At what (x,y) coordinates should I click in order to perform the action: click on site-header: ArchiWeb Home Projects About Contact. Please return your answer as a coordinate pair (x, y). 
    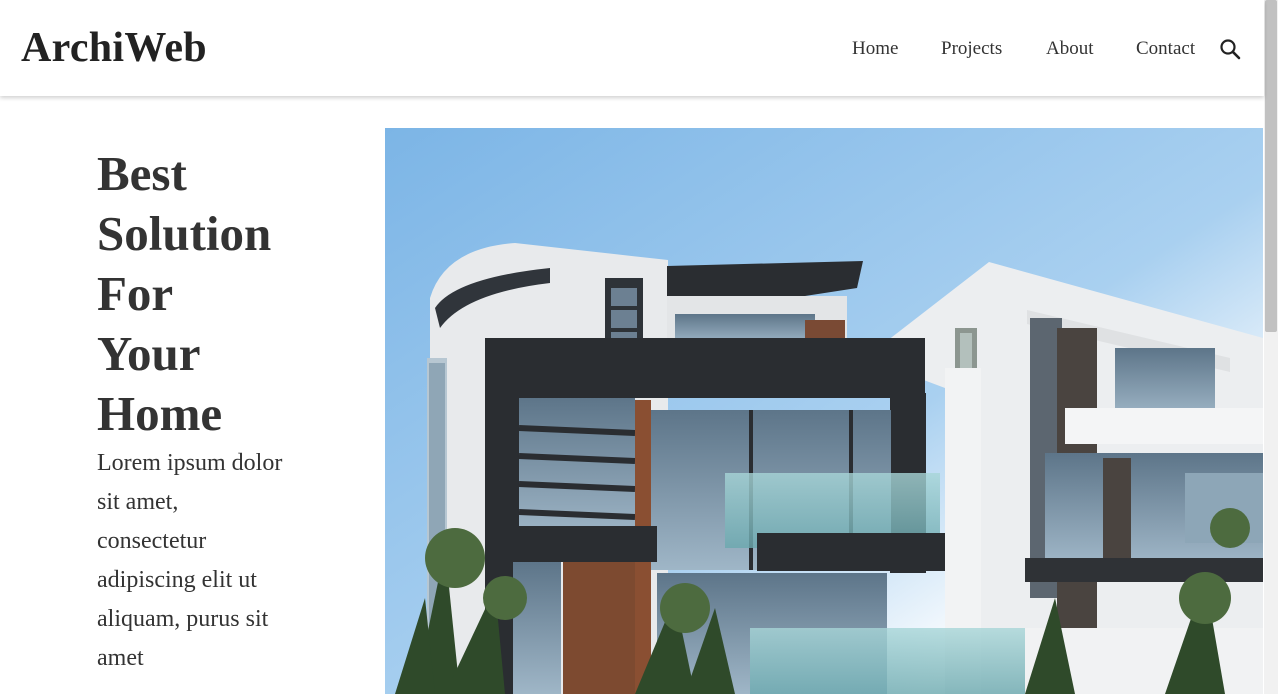
    Looking at the image, I should click on (632, 48).